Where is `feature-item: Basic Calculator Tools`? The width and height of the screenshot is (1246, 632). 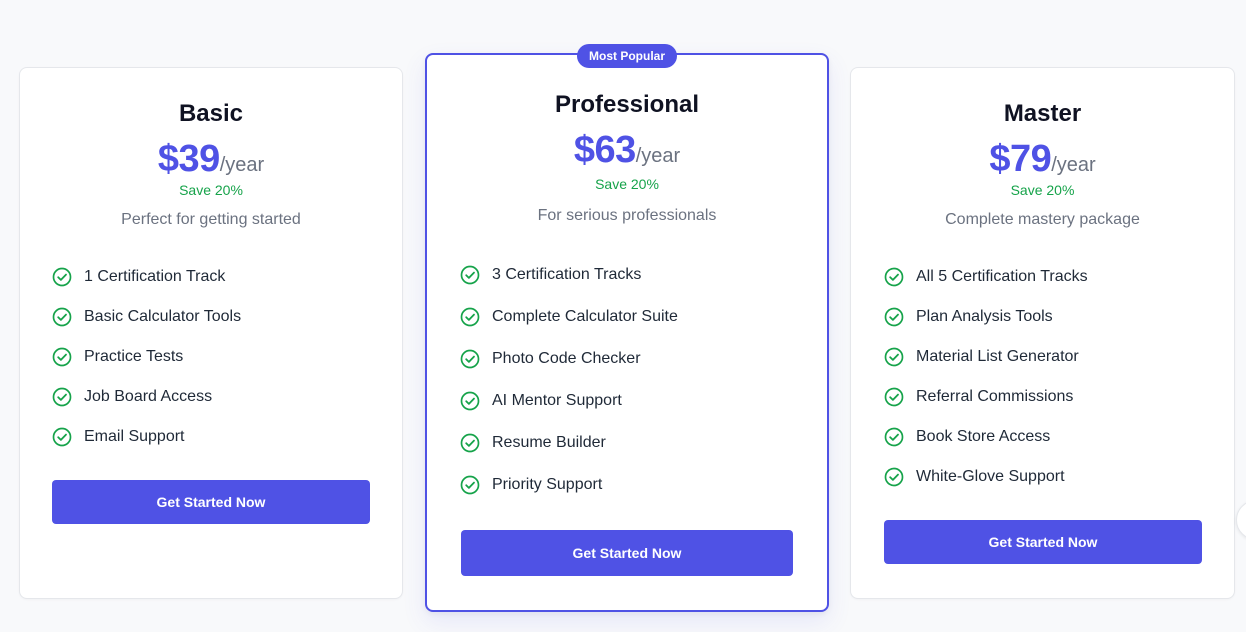
feature-item: Basic Calculator Tools is located at coordinates (146, 317).